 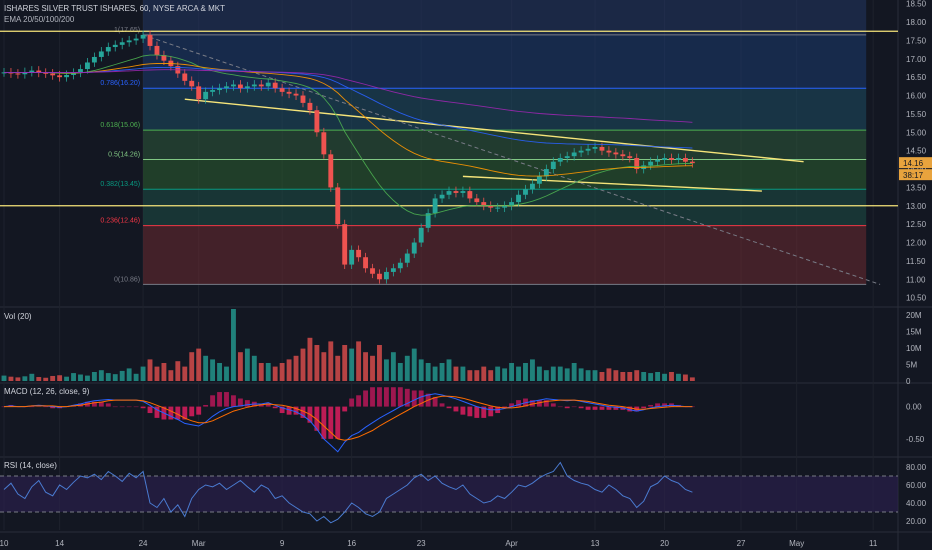 I want to click on price-tick-label: 16.00, so click(x=916, y=96).